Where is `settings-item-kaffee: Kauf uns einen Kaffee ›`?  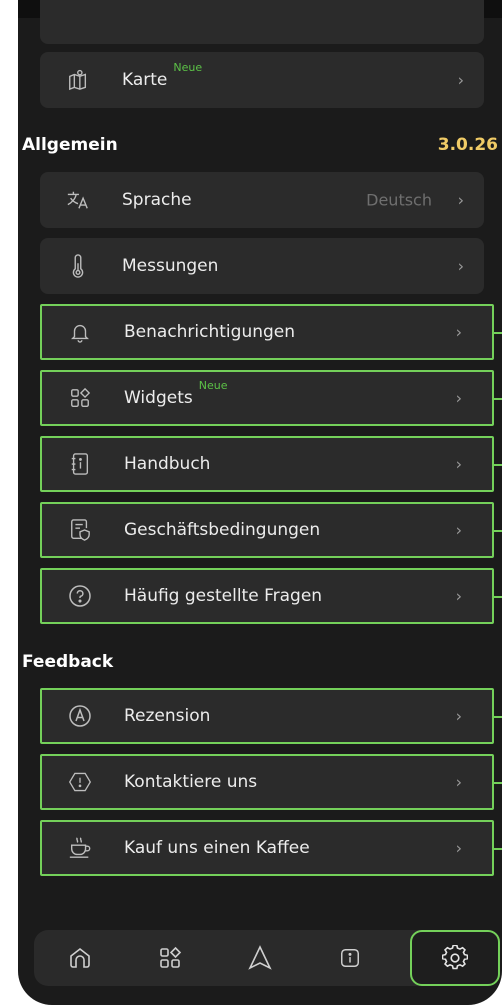
settings-item-kaffee: Kauf uns einen Kaffee › is located at coordinates (271, 848).